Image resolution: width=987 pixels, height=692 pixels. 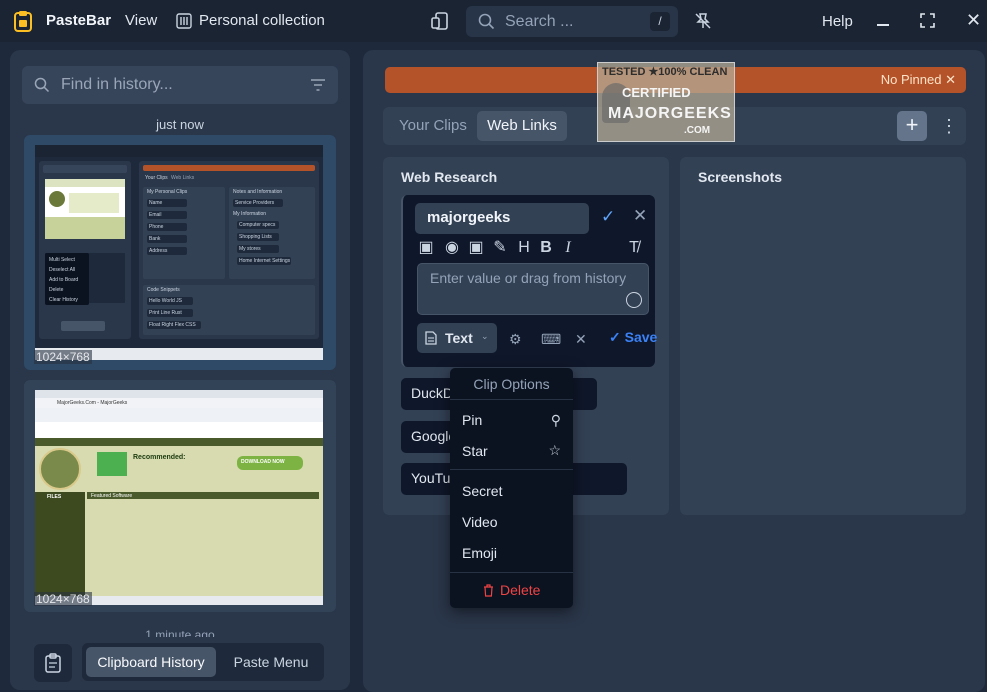 I want to click on global-search: Search ... /, so click(x=572, y=21).